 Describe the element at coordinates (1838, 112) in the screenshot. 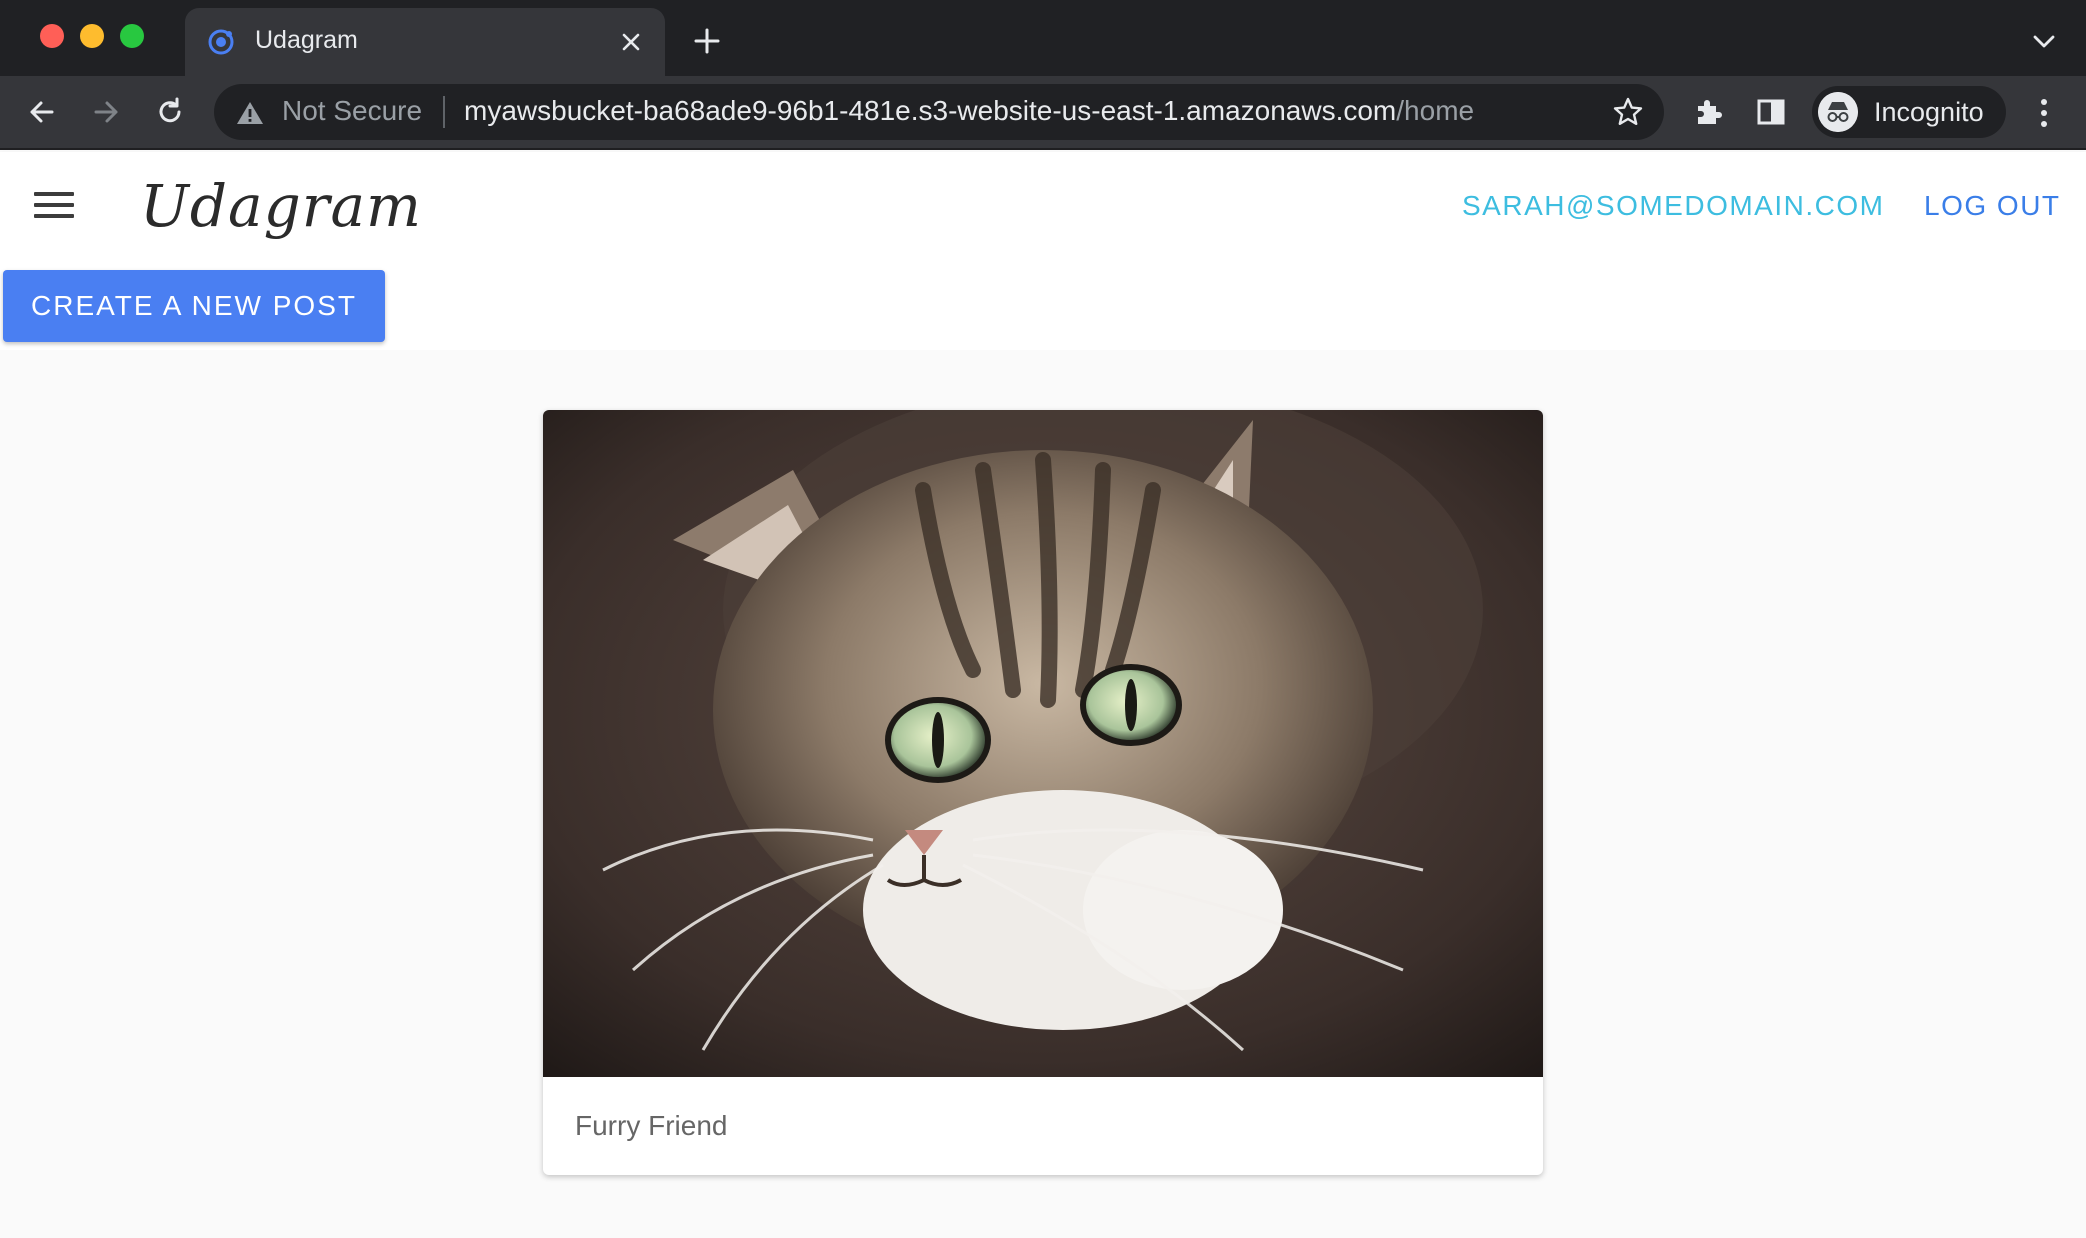

I see `incognito-icon` at that location.